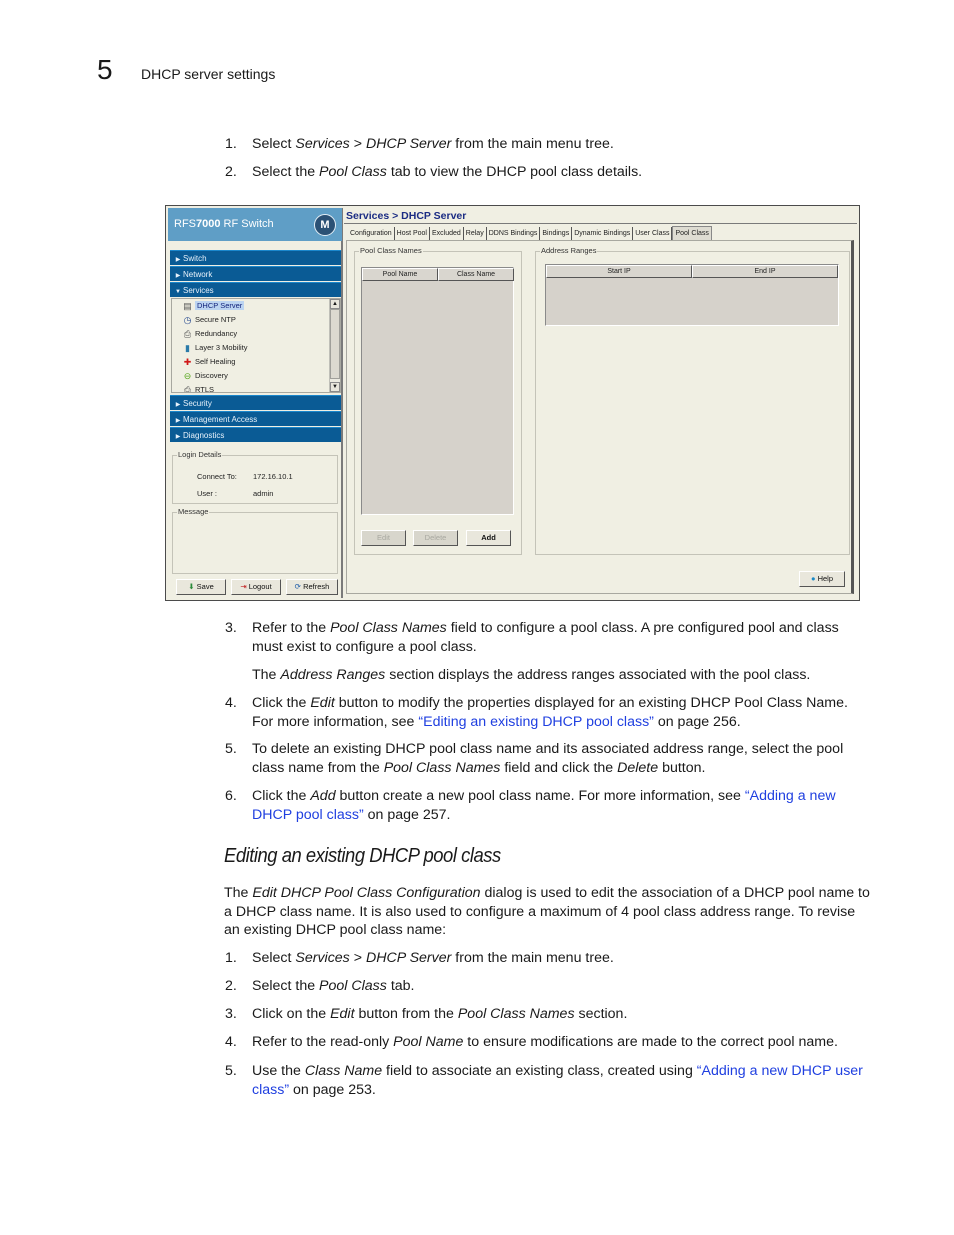 The width and height of the screenshot is (954, 1235). I want to click on tab-relay: Relay, so click(475, 233).